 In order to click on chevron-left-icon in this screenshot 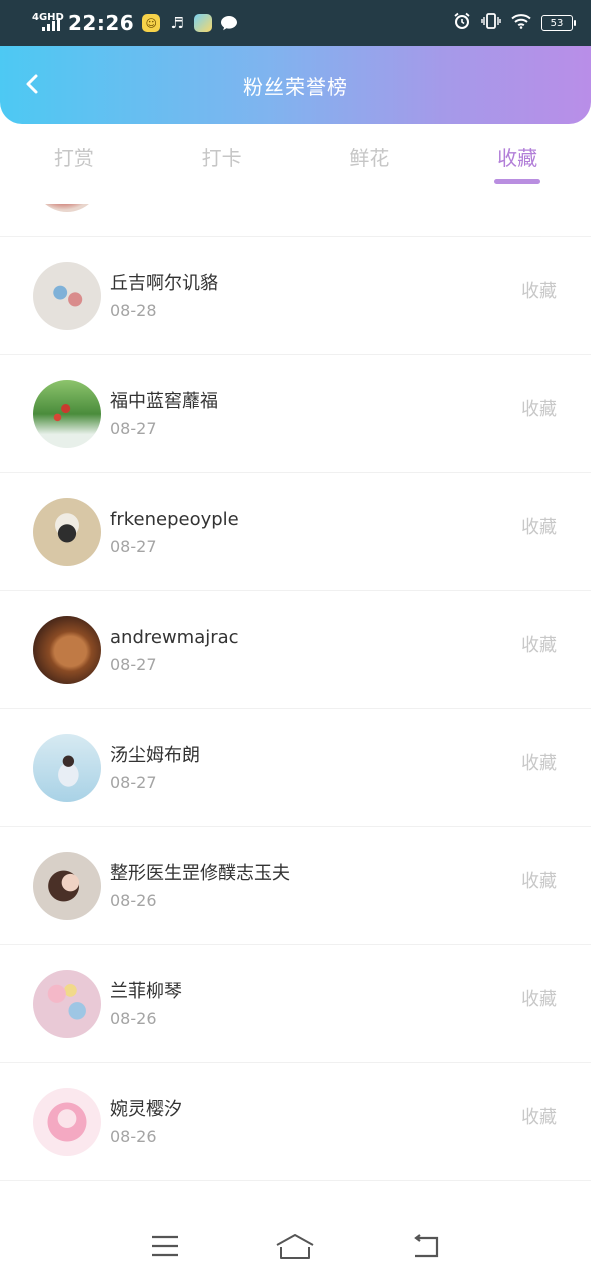, I will do `click(32, 84)`.